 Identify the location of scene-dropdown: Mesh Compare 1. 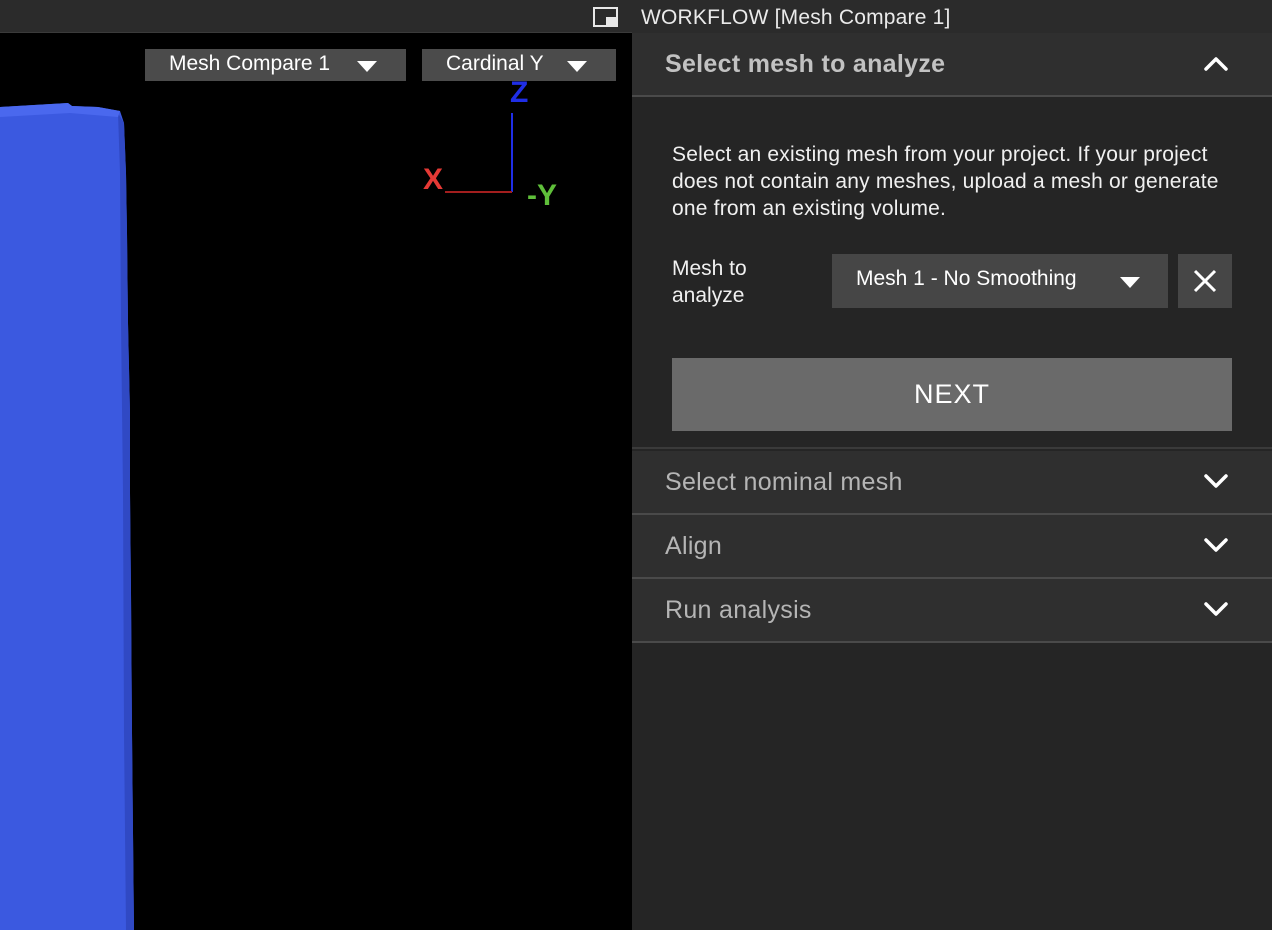
(275, 65).